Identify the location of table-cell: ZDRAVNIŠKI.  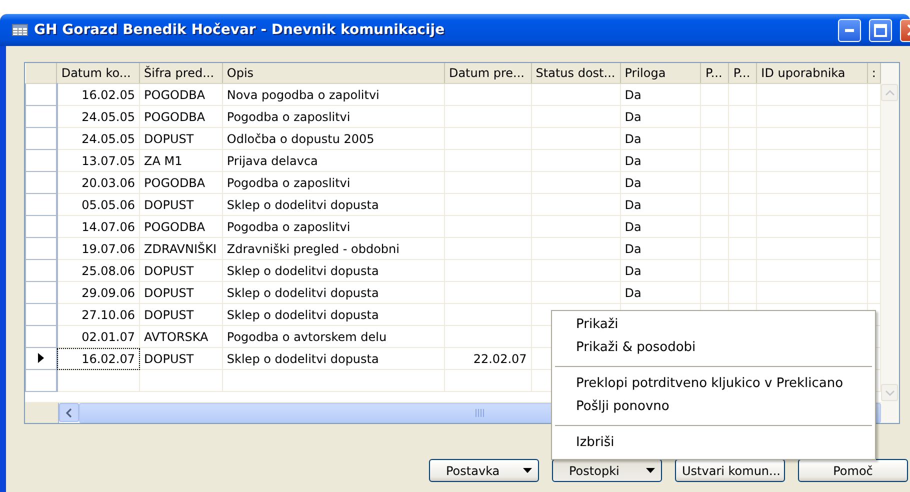
(180, 249).